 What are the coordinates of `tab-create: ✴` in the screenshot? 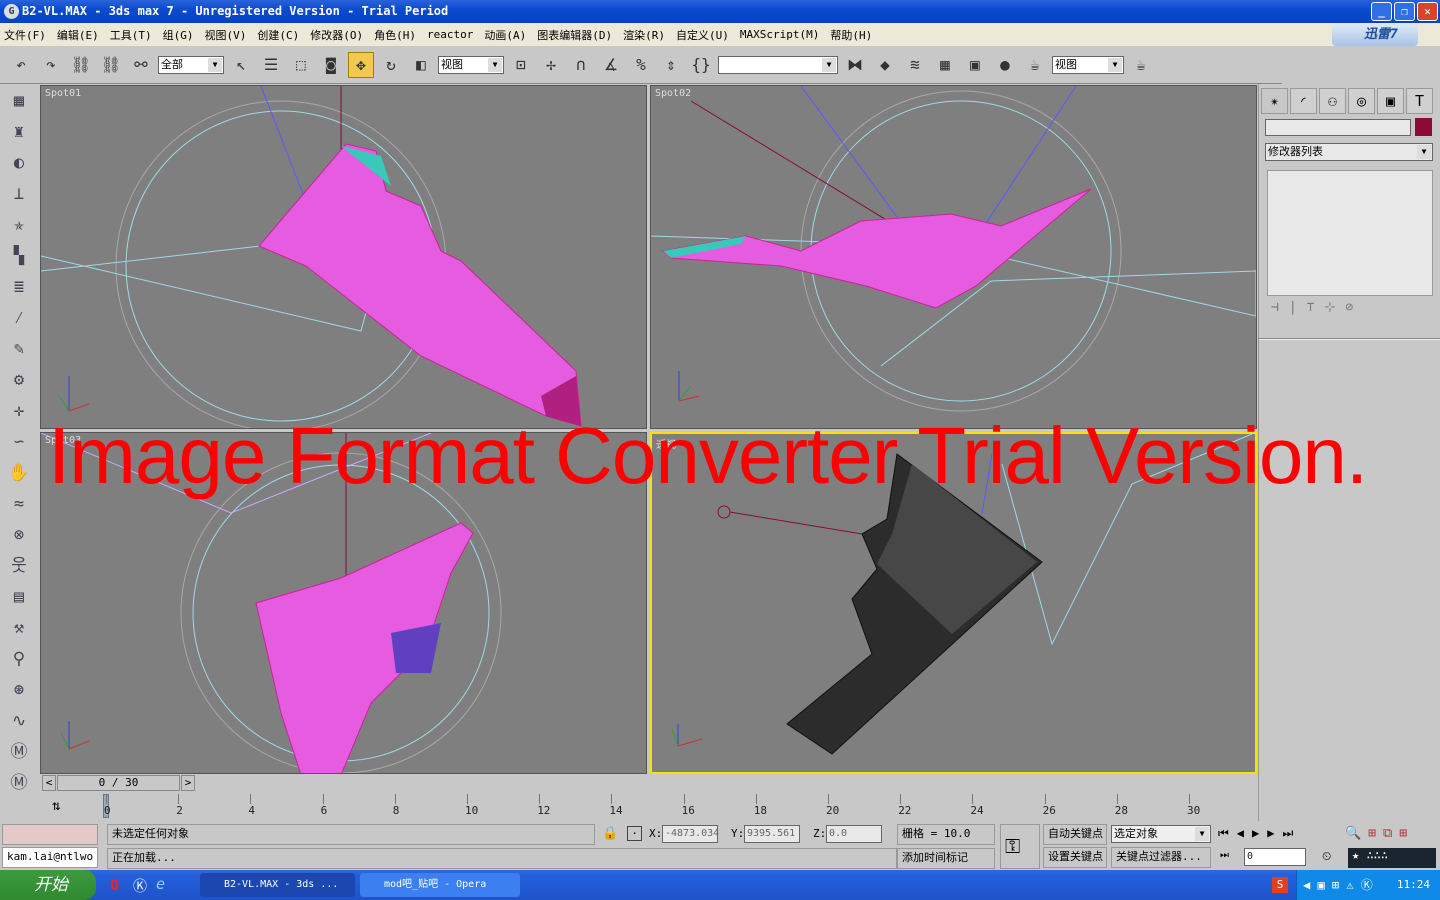 It's located at (1274, 101).